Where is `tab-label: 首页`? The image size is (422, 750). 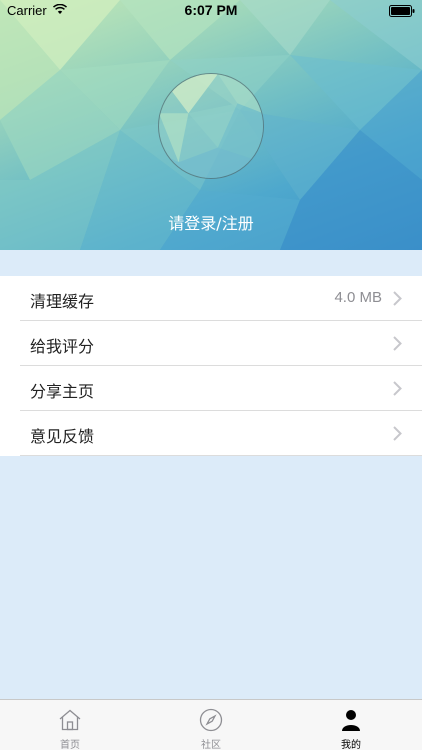 tab-label: 首页 is located at coordinates (70, 745).